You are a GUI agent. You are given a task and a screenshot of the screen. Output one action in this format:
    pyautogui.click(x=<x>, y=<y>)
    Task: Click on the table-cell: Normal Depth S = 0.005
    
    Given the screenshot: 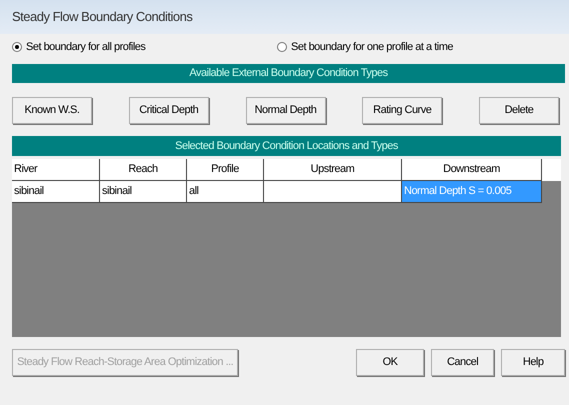 What is the action you would take?
    pyautogui.click(x=472, y=192)
    